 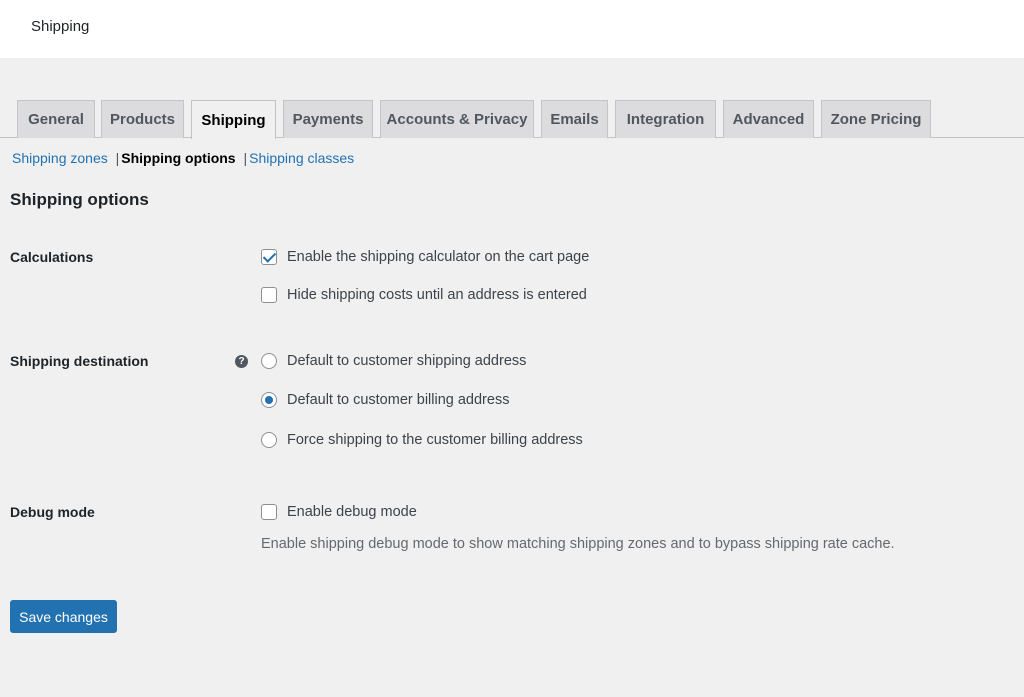 I want to click on save-changes-button: Save changes, so click(x=63, y=616).